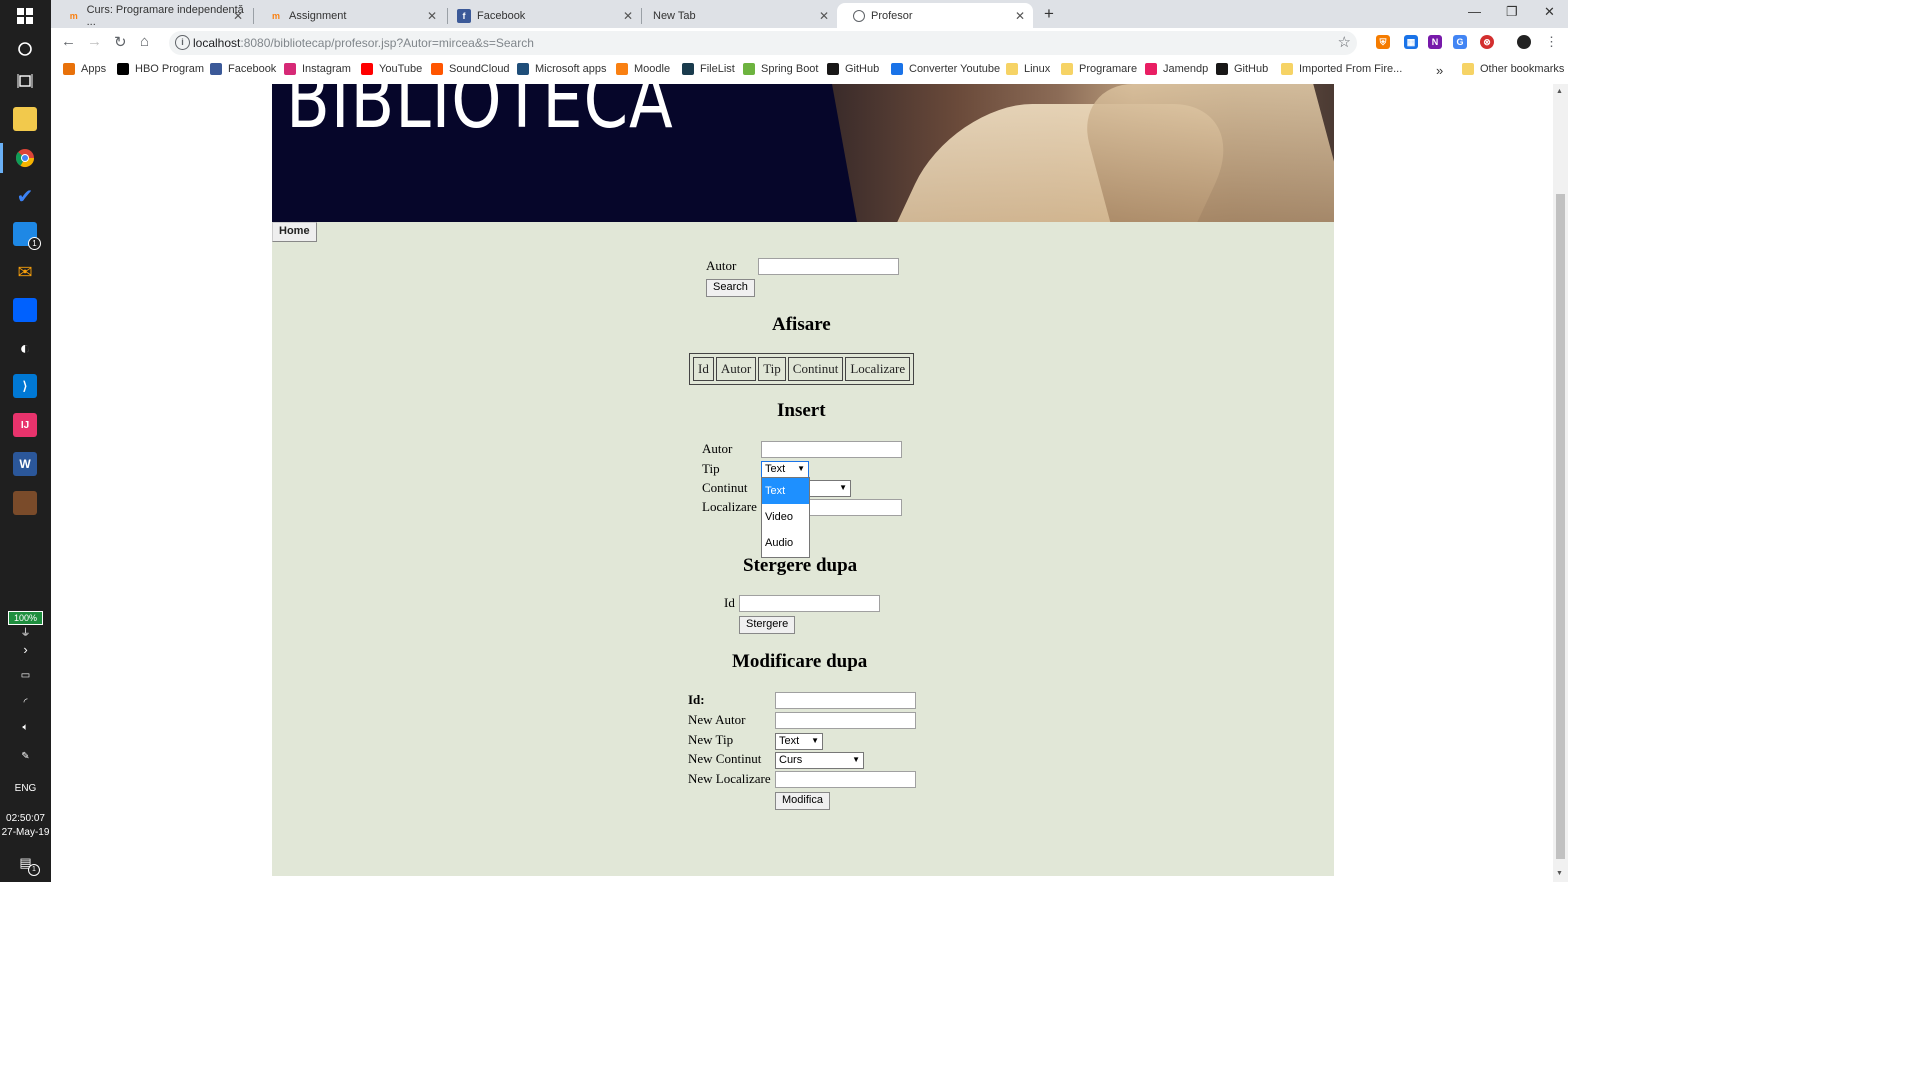  Describe the element at coordinates (25, 727) in the screenshot. I see `volume-icon: 🔈︎` at that location.